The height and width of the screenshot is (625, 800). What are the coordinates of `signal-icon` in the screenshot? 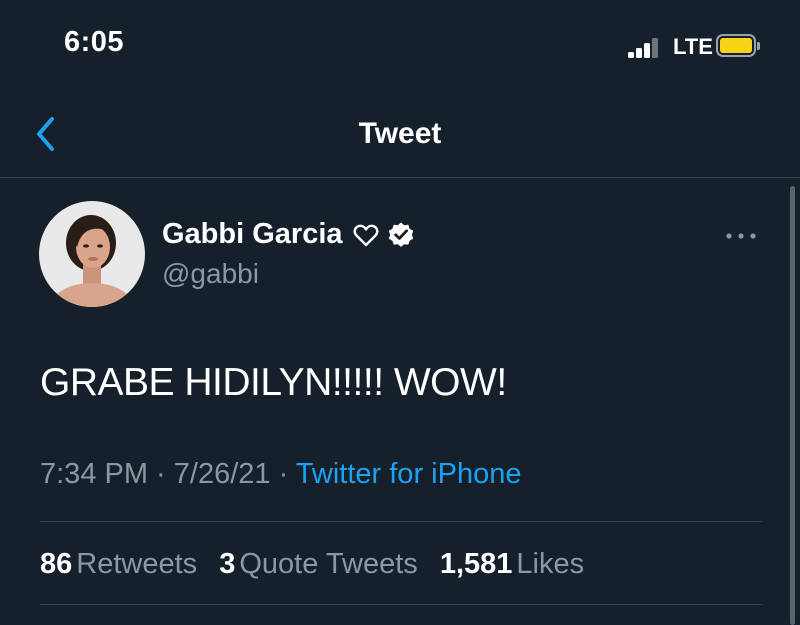 It's located at (645, 48).